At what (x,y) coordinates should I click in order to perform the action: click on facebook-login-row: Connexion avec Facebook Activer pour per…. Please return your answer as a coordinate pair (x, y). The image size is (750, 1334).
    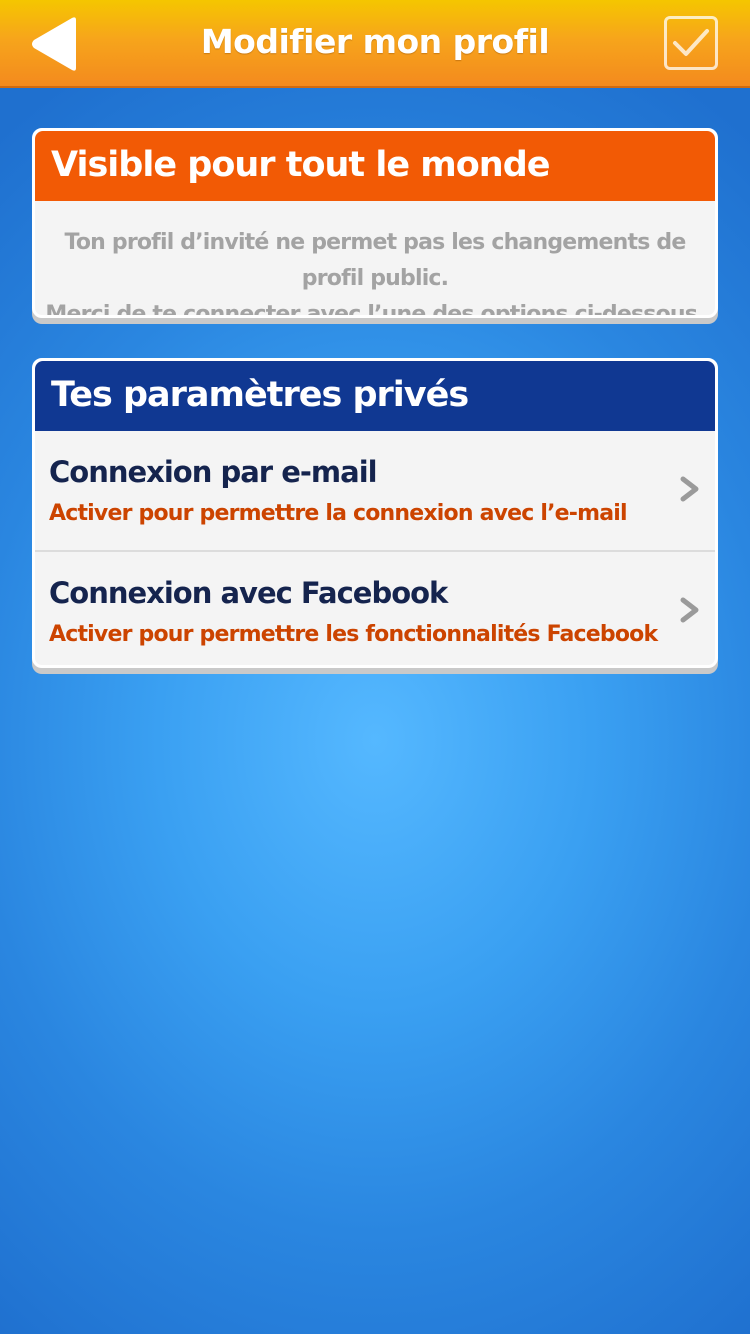
    Looking at the image, I should click on (375, 607).